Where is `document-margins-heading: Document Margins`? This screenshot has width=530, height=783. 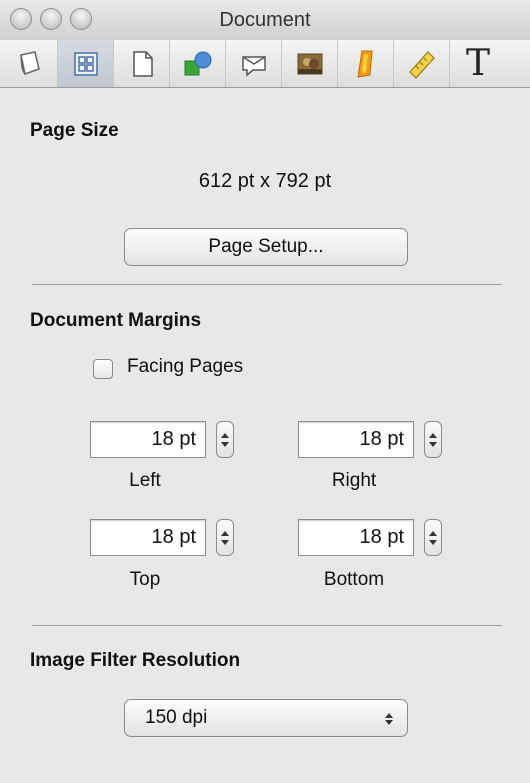
document-margins-heading: Document Margins is located at coordinates (116, 320).